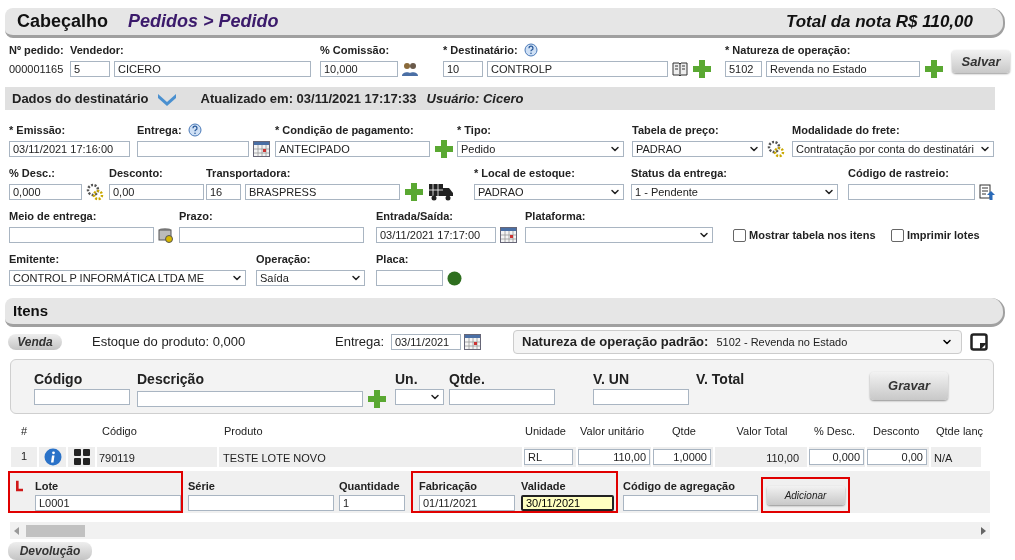 The width and height of the screenshot is (1015, 560). What do you see at coordinates (943, 235) in the screenshot?
I see `checkbox-label: Imprimir lotes` at bounding box center [943, 235].